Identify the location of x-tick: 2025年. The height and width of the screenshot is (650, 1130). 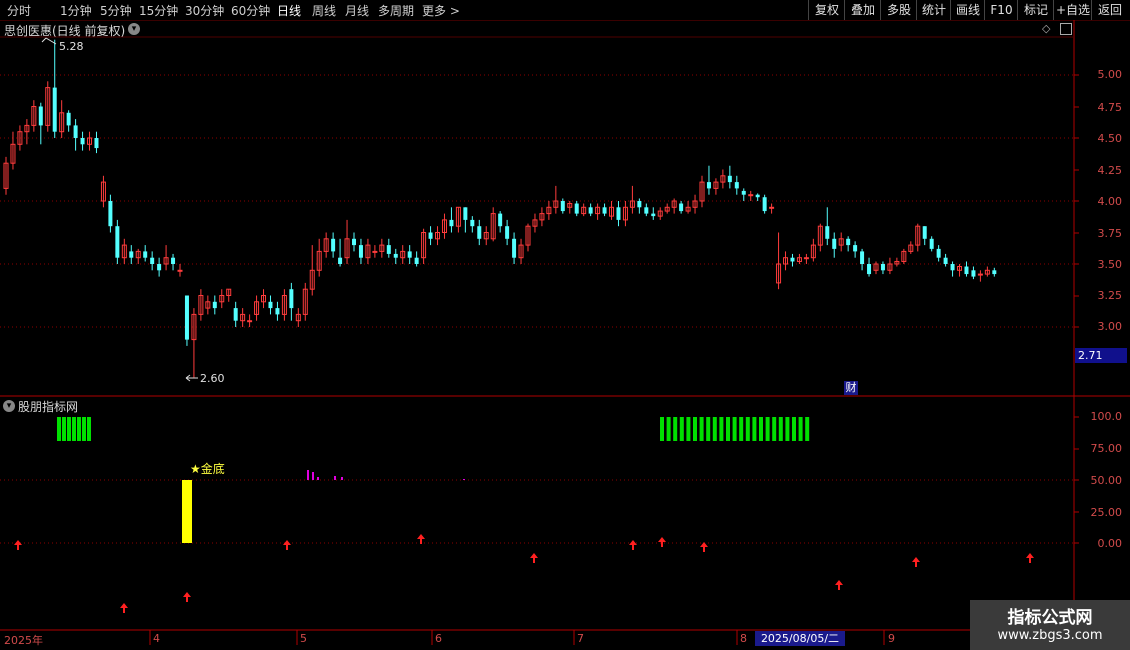
(23, 640).